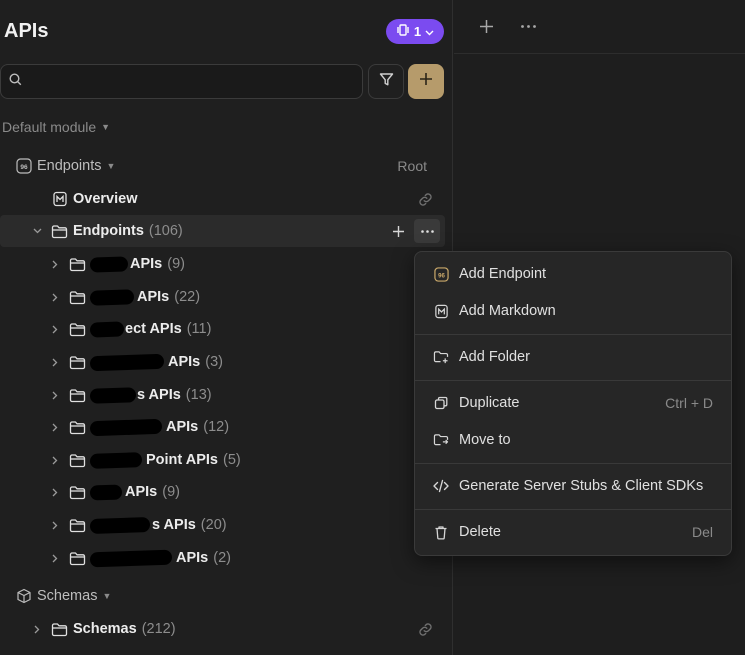 The height and width of the screenshot is (655, 745). Describe the element at coordinates (494, 357) in the screenshot. I see `menu-item-label: Add Folder` at that location.